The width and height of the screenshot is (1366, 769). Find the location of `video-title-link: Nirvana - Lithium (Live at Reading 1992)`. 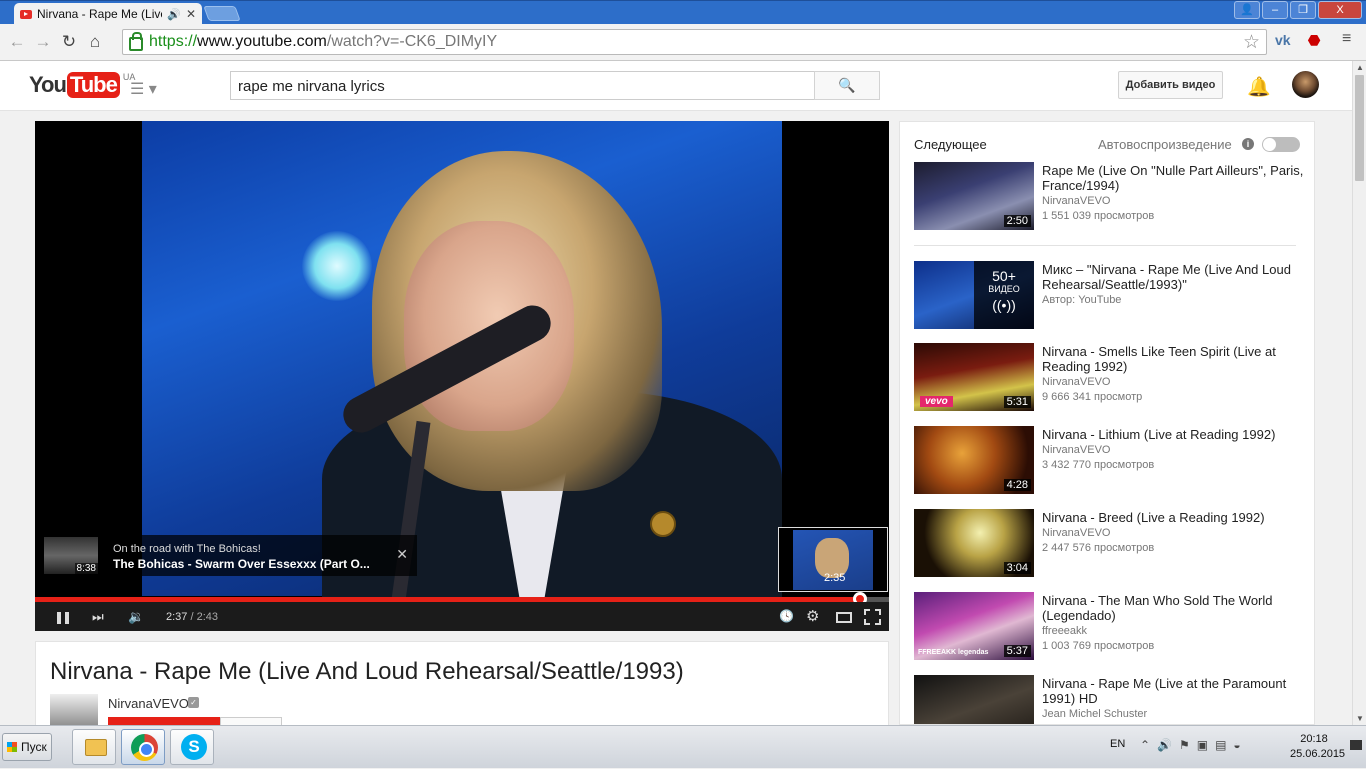

video-title-link: Nirvana - Lithium (Live at Reading 1992) is located at coordinates (1173, 434).